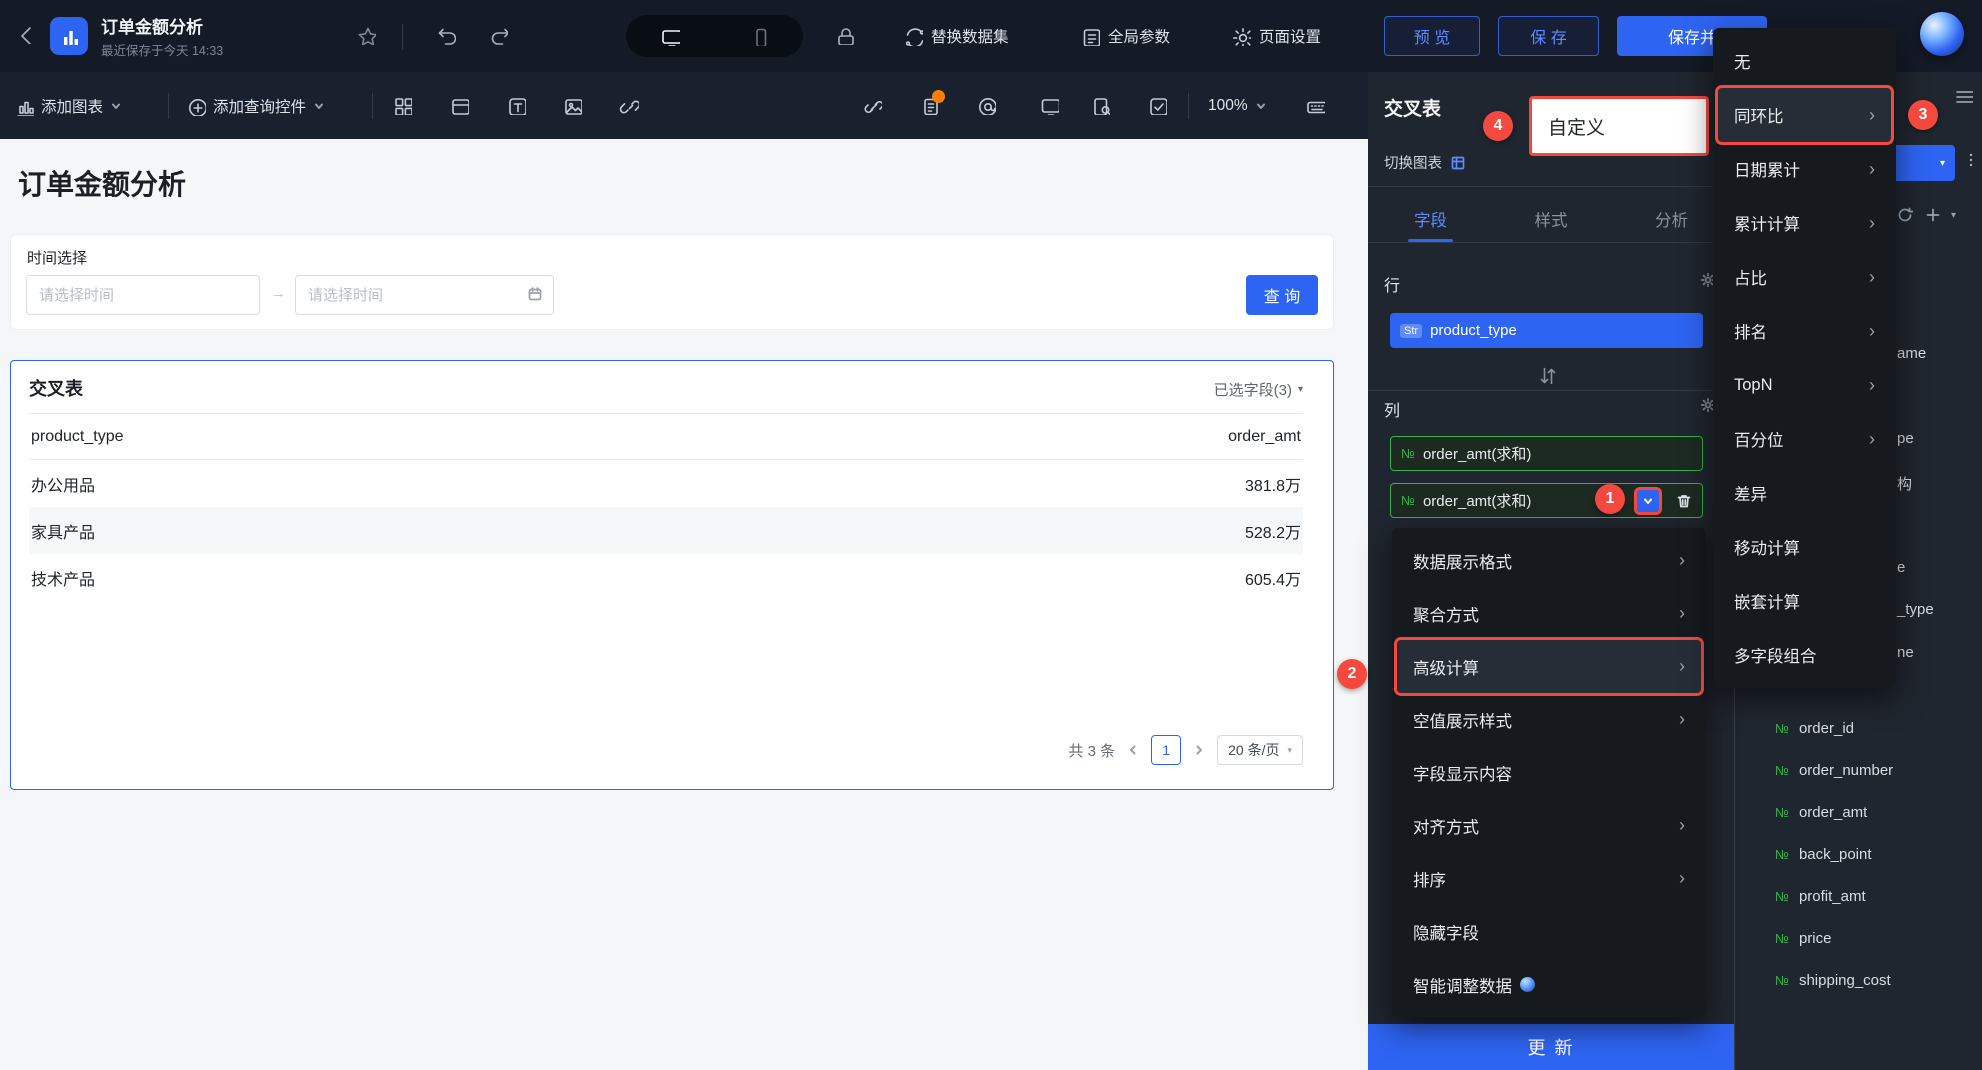  Describe the element at coordinates (1477, 454) in the screenshot. I see `field-name: order_amt(求和)` at that location.